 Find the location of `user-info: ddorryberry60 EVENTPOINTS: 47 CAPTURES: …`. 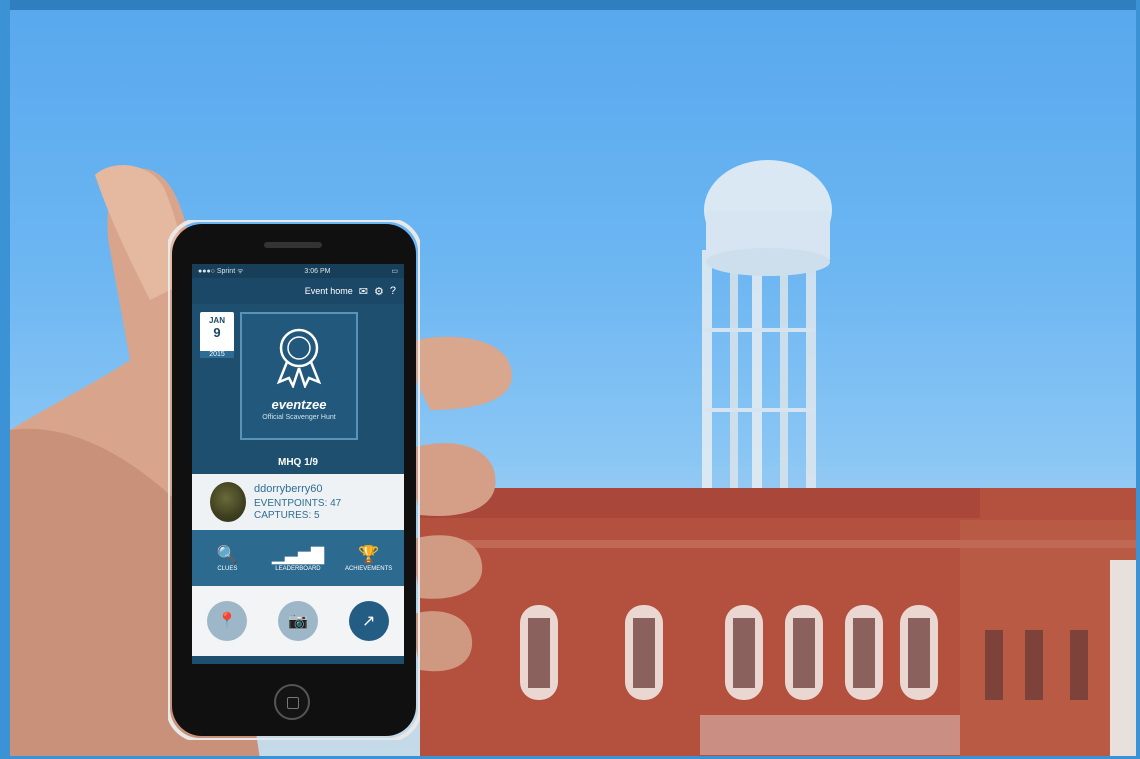

user-info: ddorryberry60 EVENTPOINTS: 47 CAPTURES: … is located at coordinates (297, 502).